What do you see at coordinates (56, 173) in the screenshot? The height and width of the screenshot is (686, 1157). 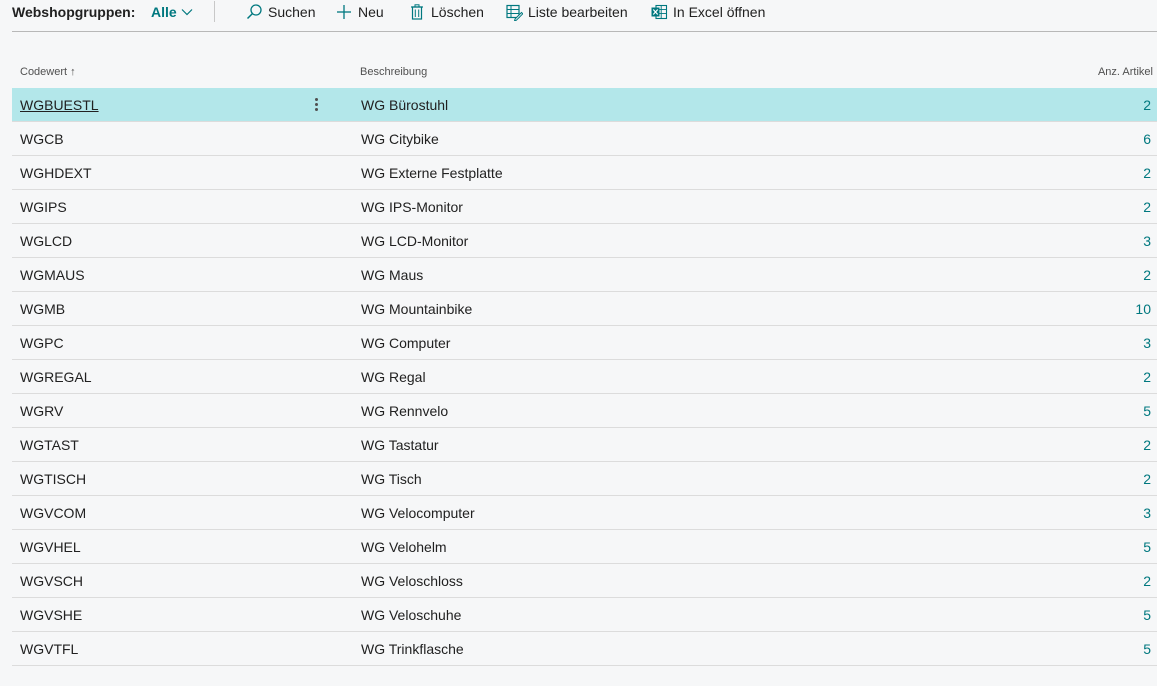 I see `cell-code: WGHDEXT` at bounding box center [56, 173].